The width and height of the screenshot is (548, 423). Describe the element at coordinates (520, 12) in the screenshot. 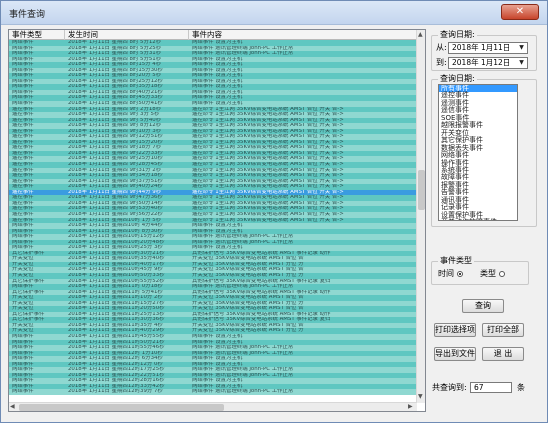

I see `close-button: ✕` at that location.